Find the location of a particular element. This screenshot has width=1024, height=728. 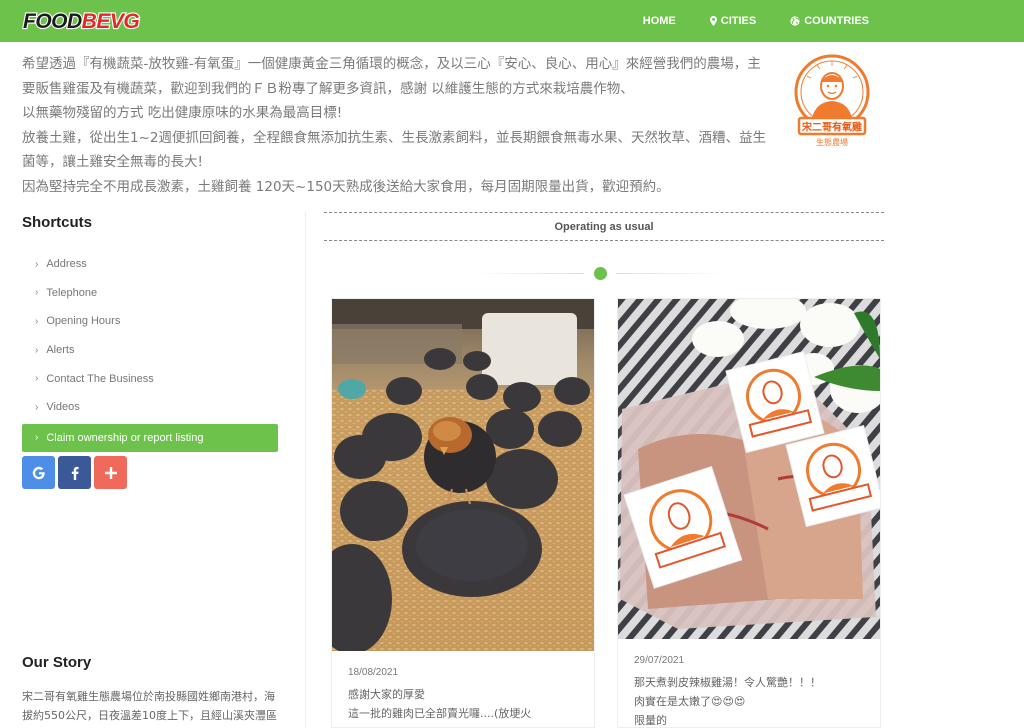

separator-line-left is located at coordinates (529, 273).